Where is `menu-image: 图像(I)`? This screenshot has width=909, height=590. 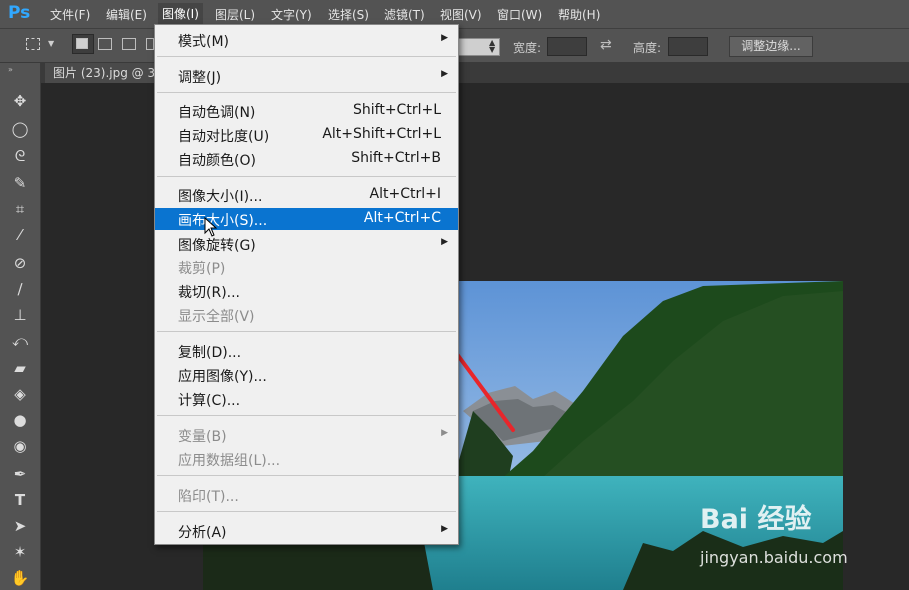 menu-image: 图像(I) is located at coordinates (180, 14).